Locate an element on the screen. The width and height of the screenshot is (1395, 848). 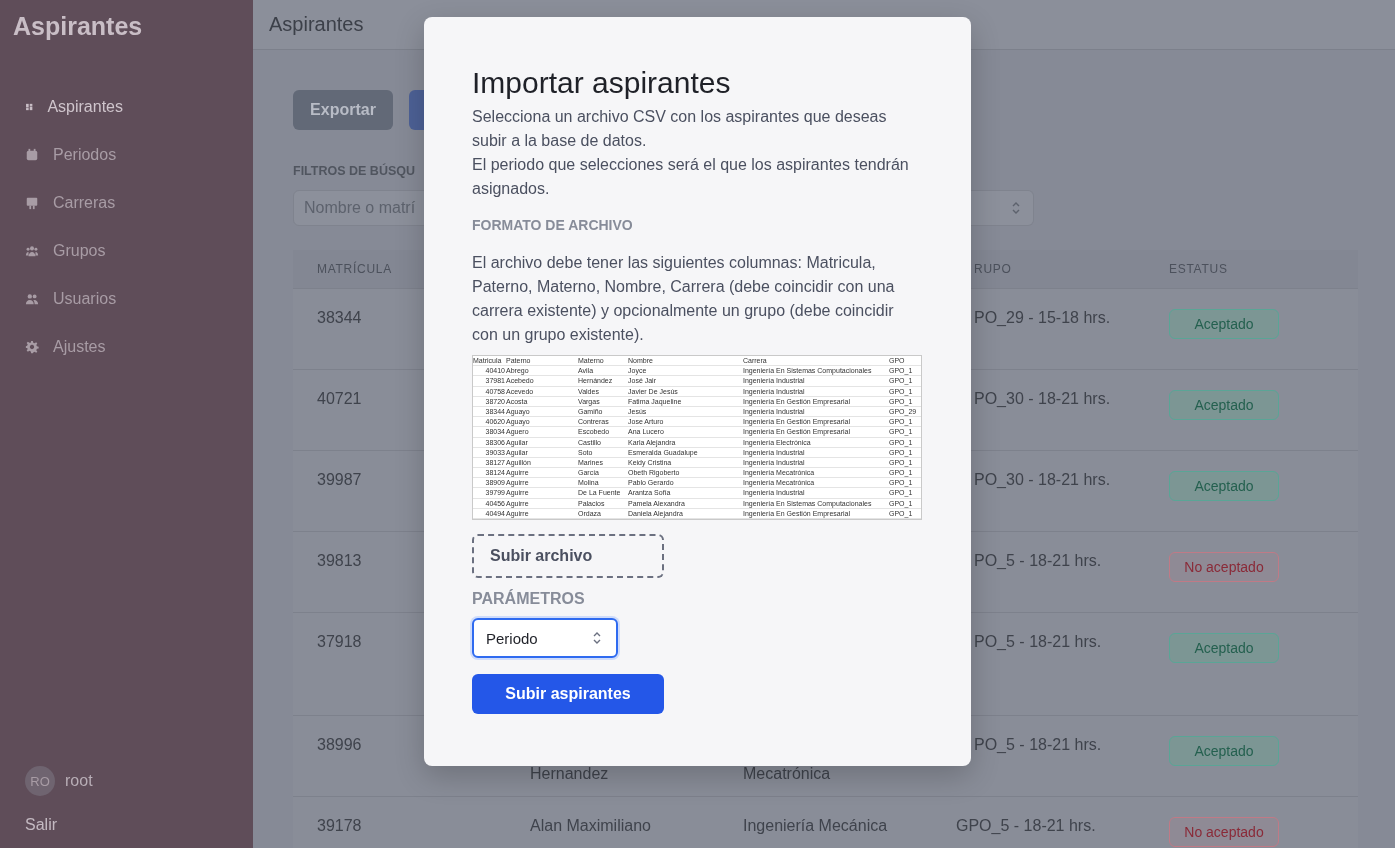
dialog-title: Importar aspirantes is located at coordinates (602, 83).